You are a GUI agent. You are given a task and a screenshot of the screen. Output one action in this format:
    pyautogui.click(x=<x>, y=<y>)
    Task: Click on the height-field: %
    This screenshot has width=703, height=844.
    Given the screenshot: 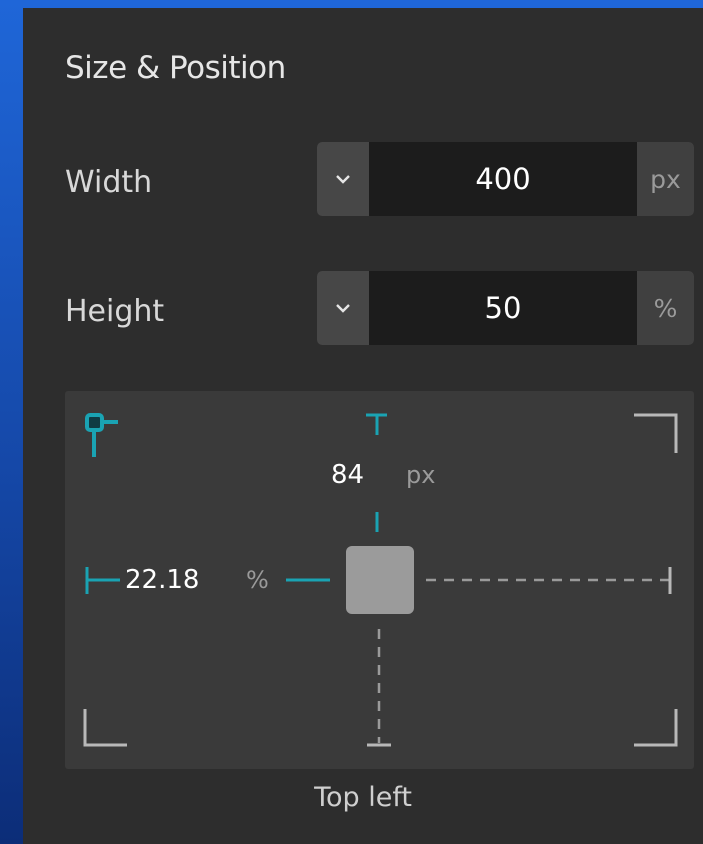 What is the action you would take?
    pyautogui.click(x=505, y=308)
    